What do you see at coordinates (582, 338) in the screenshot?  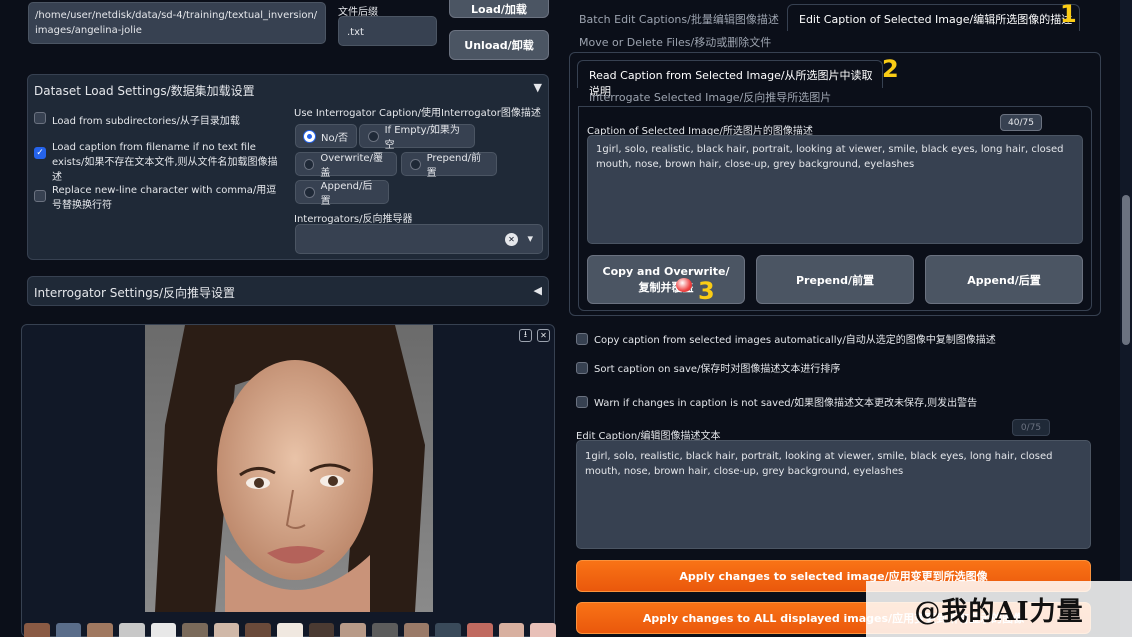 I see `copy-auto-checkbox` at bounding box center [582, 338].